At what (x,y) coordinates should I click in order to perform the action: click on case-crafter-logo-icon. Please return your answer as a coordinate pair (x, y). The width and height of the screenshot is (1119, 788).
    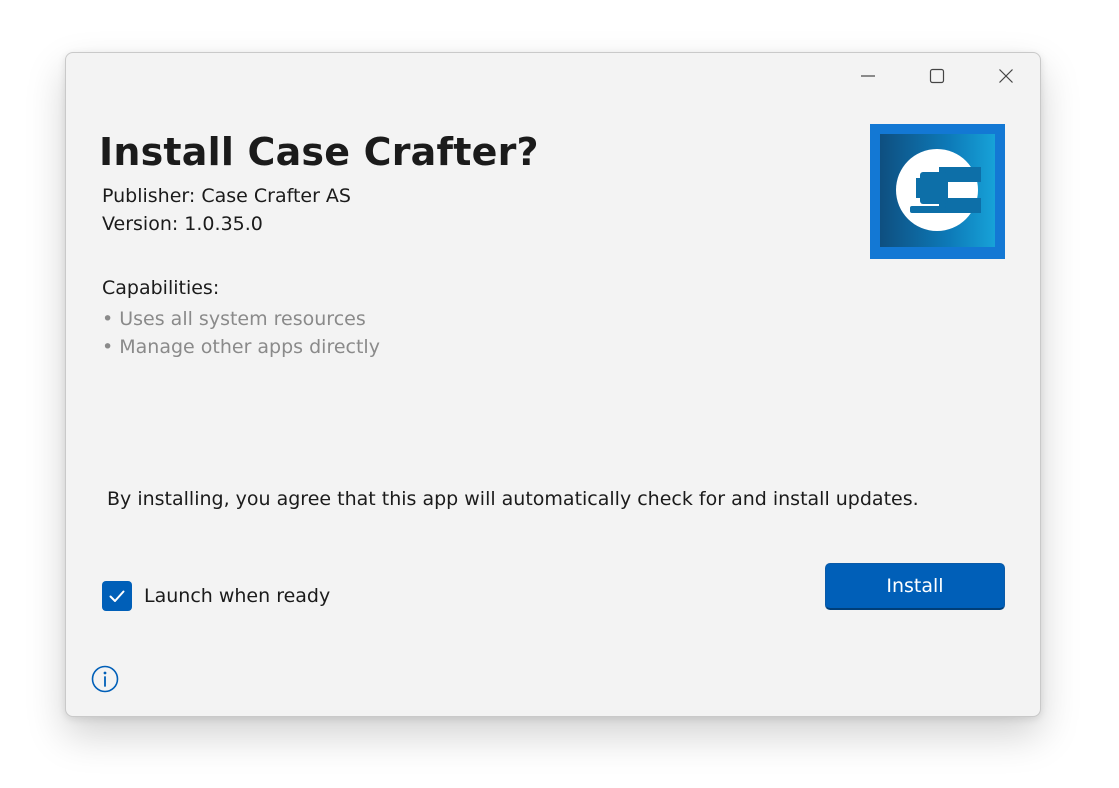
    Looking at the image, I should click on (938, 190).